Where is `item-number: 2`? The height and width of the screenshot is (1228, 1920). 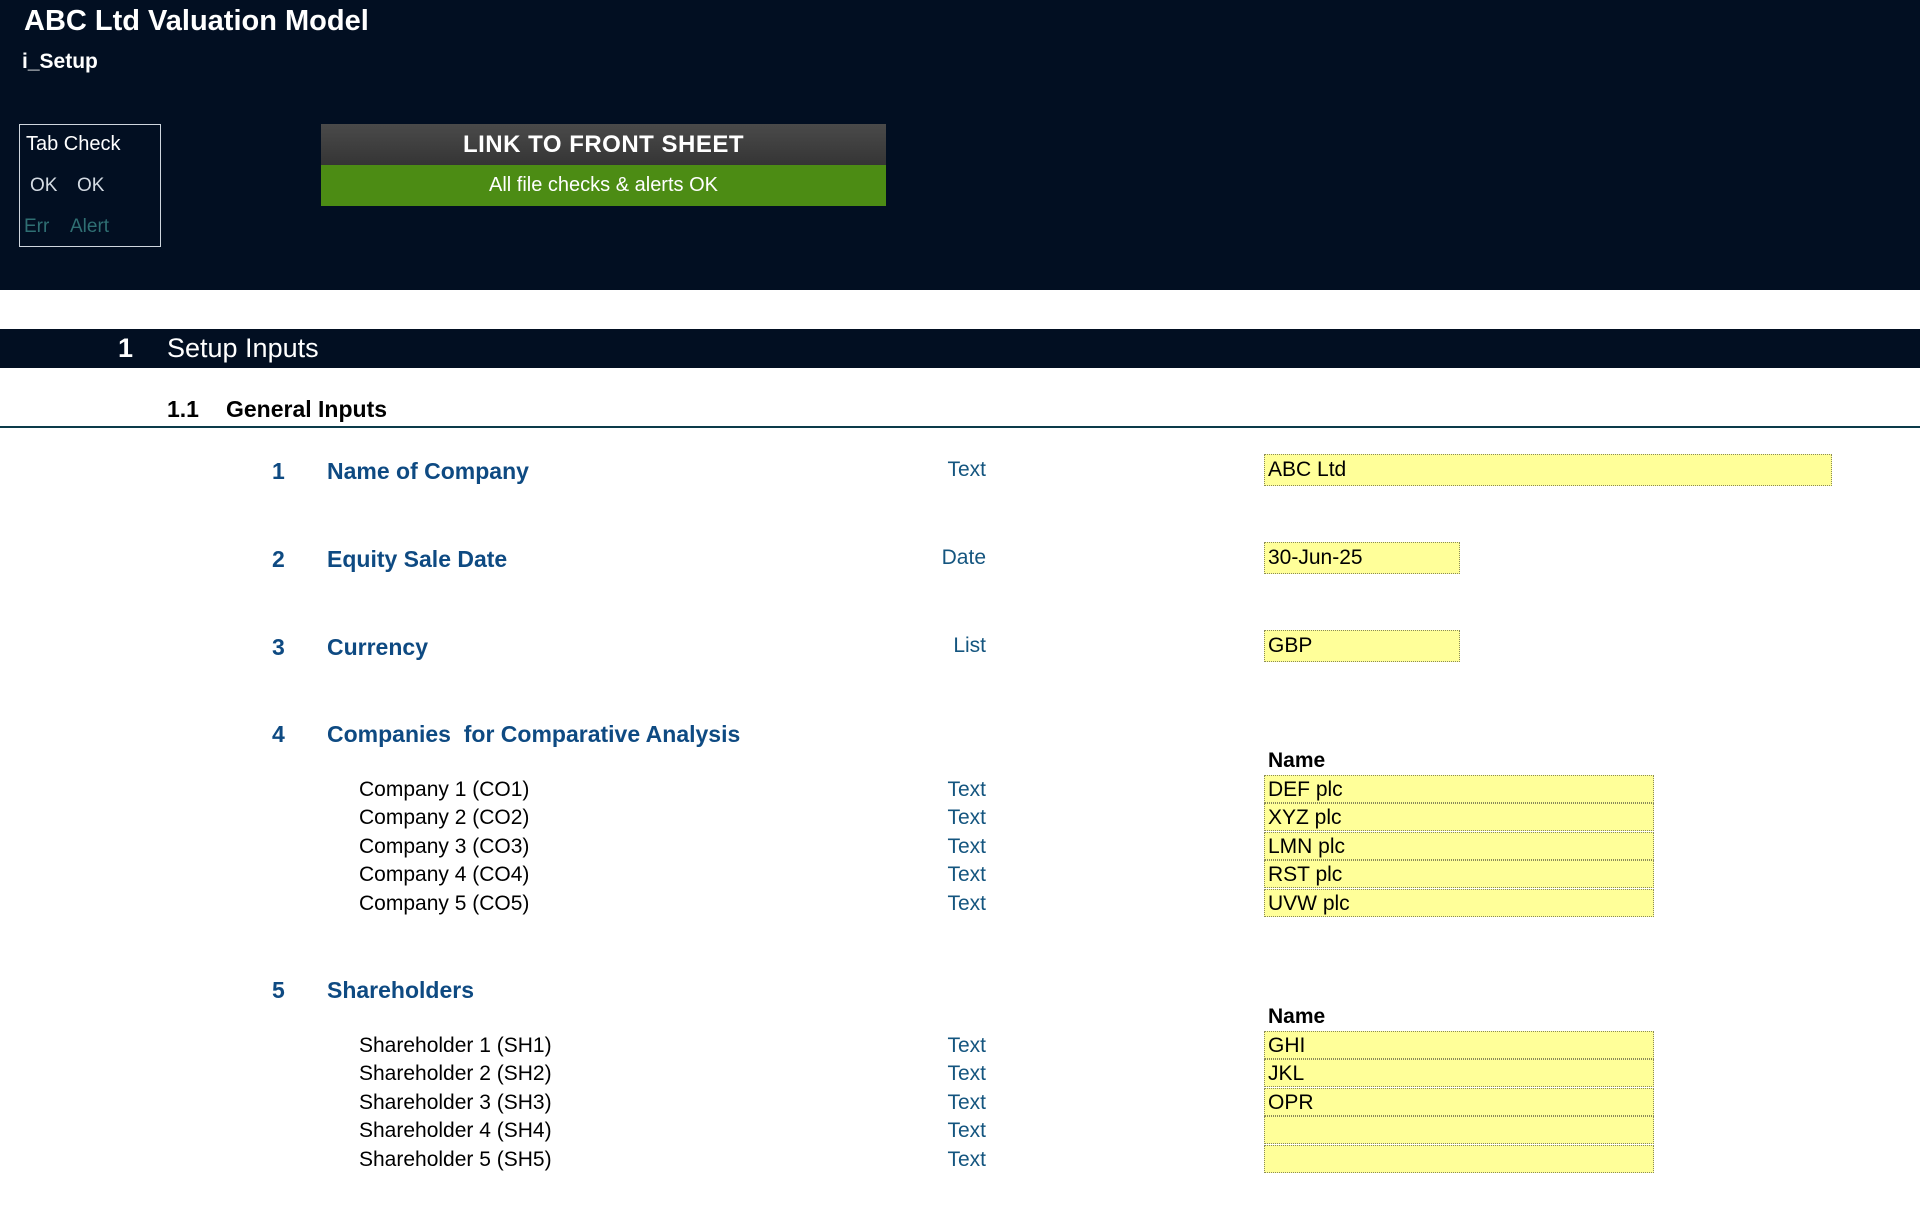 item-number: 2 is located at coordinates (278, 559).